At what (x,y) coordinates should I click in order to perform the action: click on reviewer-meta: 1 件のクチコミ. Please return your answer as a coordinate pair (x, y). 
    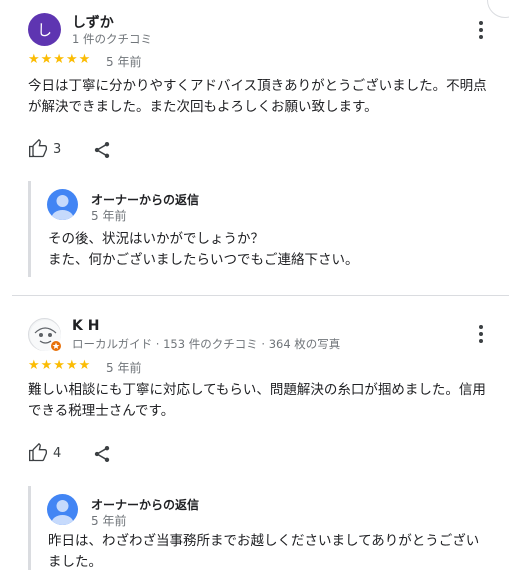
    Looking at the image, I should click on (112, 39).